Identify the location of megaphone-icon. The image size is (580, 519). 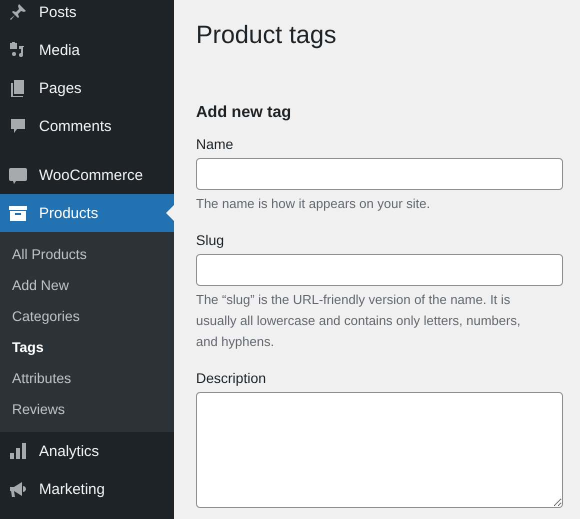
(18, 489).